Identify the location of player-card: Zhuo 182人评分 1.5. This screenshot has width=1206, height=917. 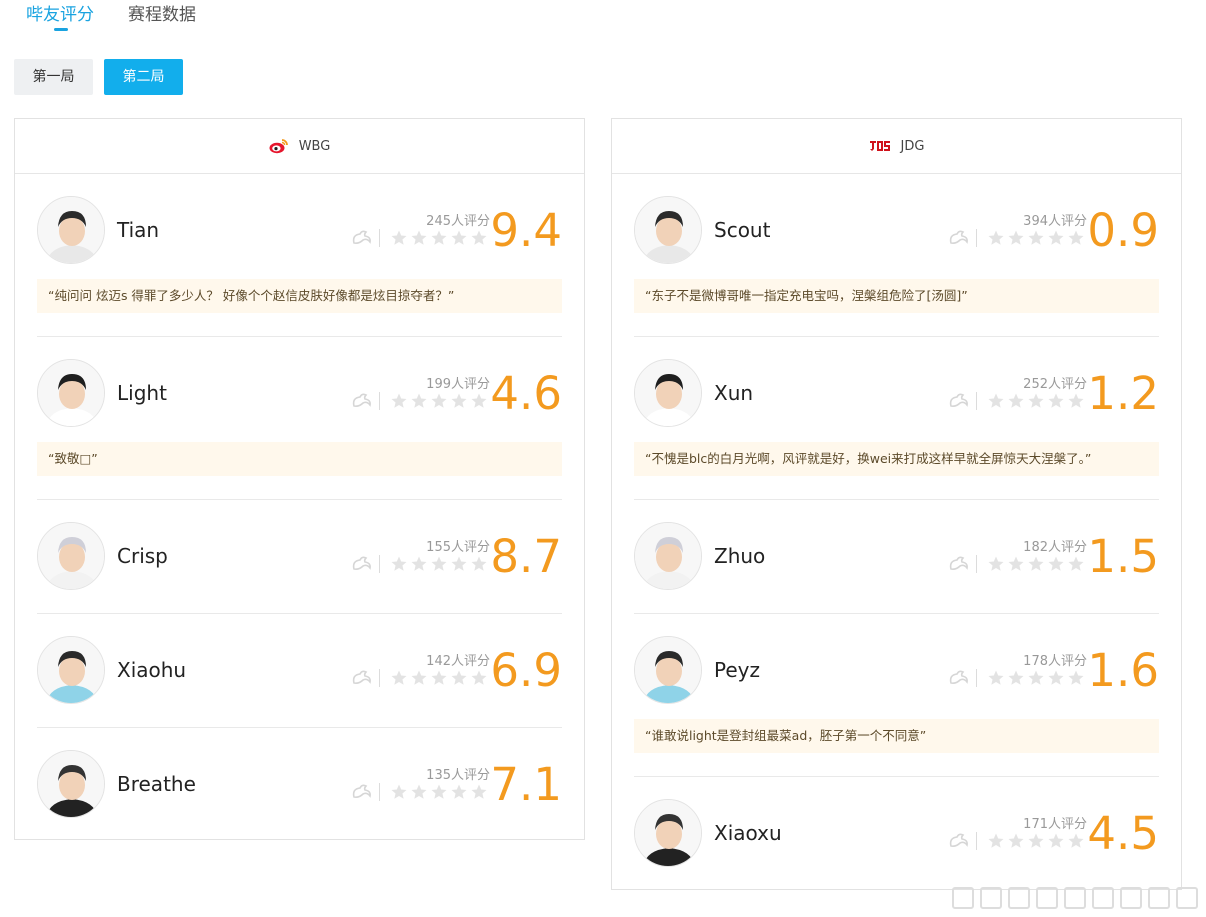
(896, 557).